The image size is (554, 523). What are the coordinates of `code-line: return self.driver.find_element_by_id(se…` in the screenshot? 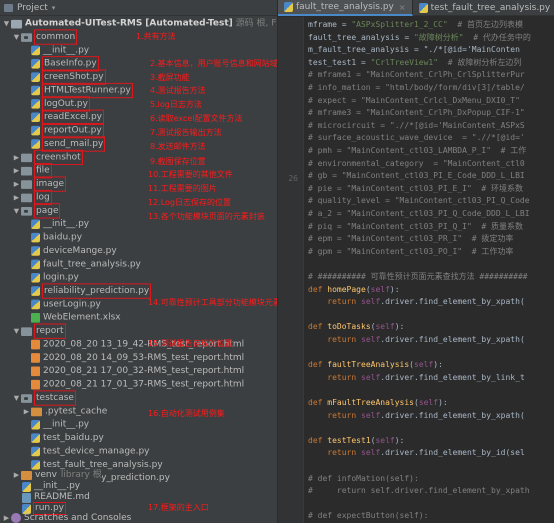 It's located at (426, 453).